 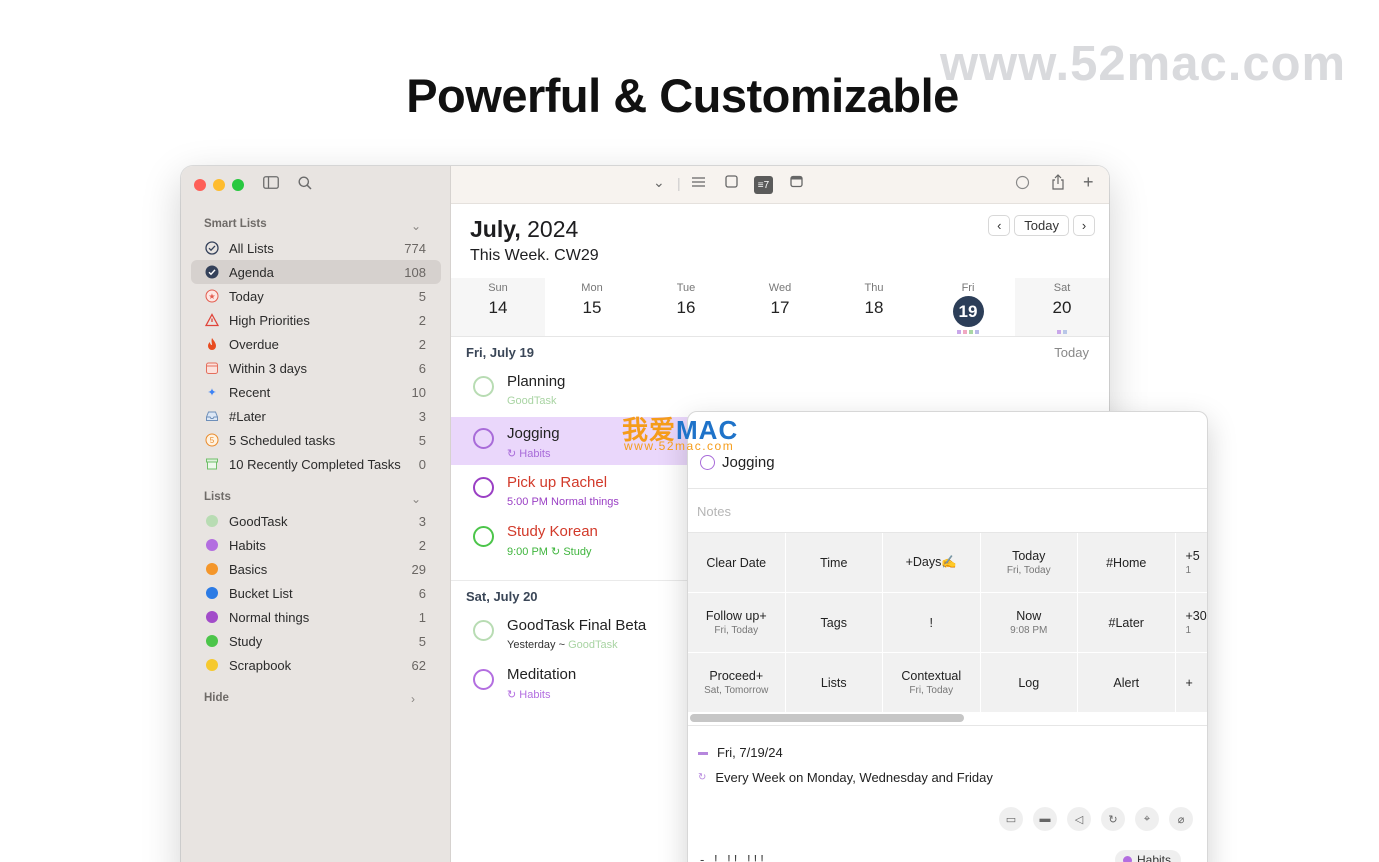 I want to click on list-pill: Habits, so click(x=1148, y=856).